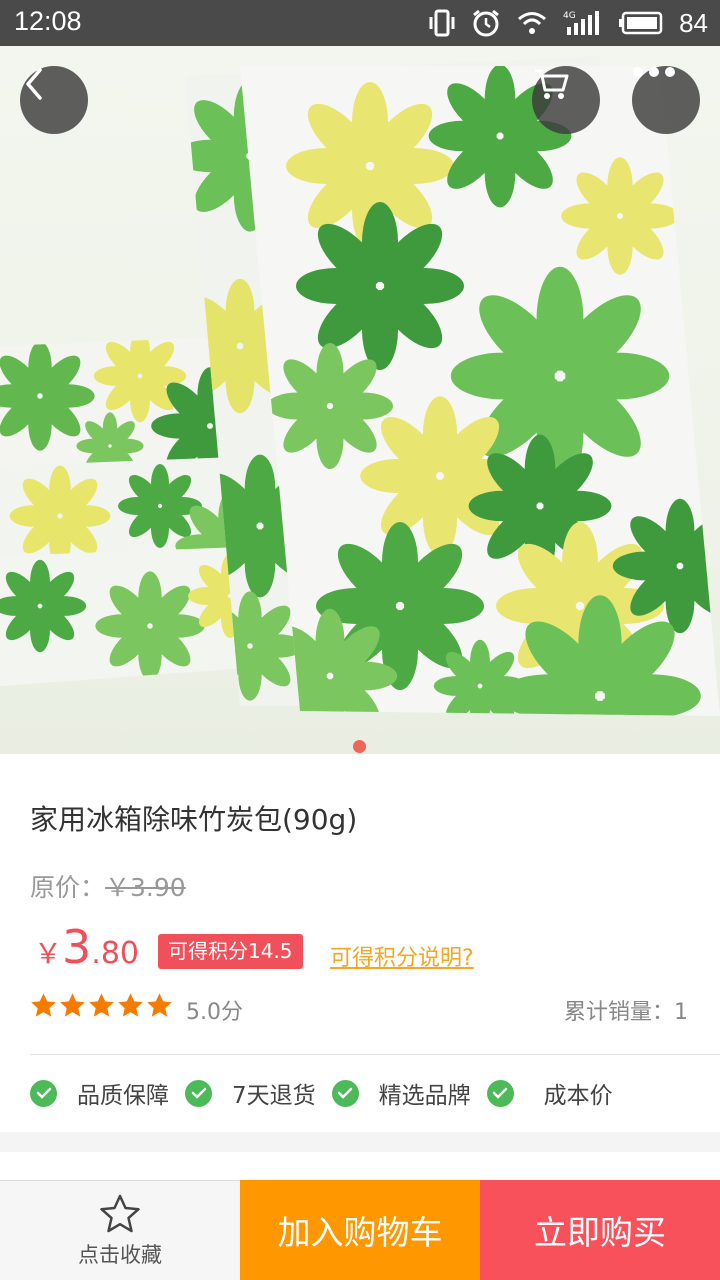 The height and width of the screenshot is (1280, 720). I want to click on wifi-icon, so click(532, 23).